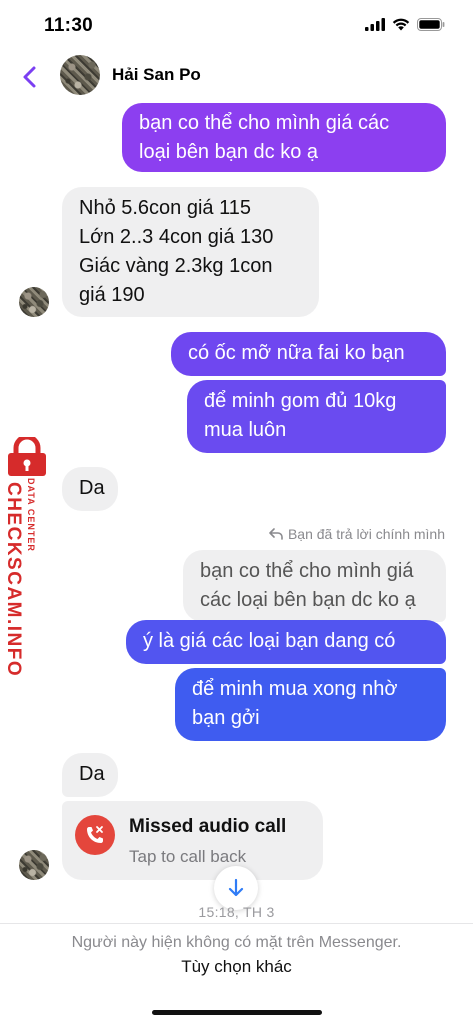  Describe the element at coordinates (276, 534) in the screenshot. I see `reply-arrow-icon` at that location.